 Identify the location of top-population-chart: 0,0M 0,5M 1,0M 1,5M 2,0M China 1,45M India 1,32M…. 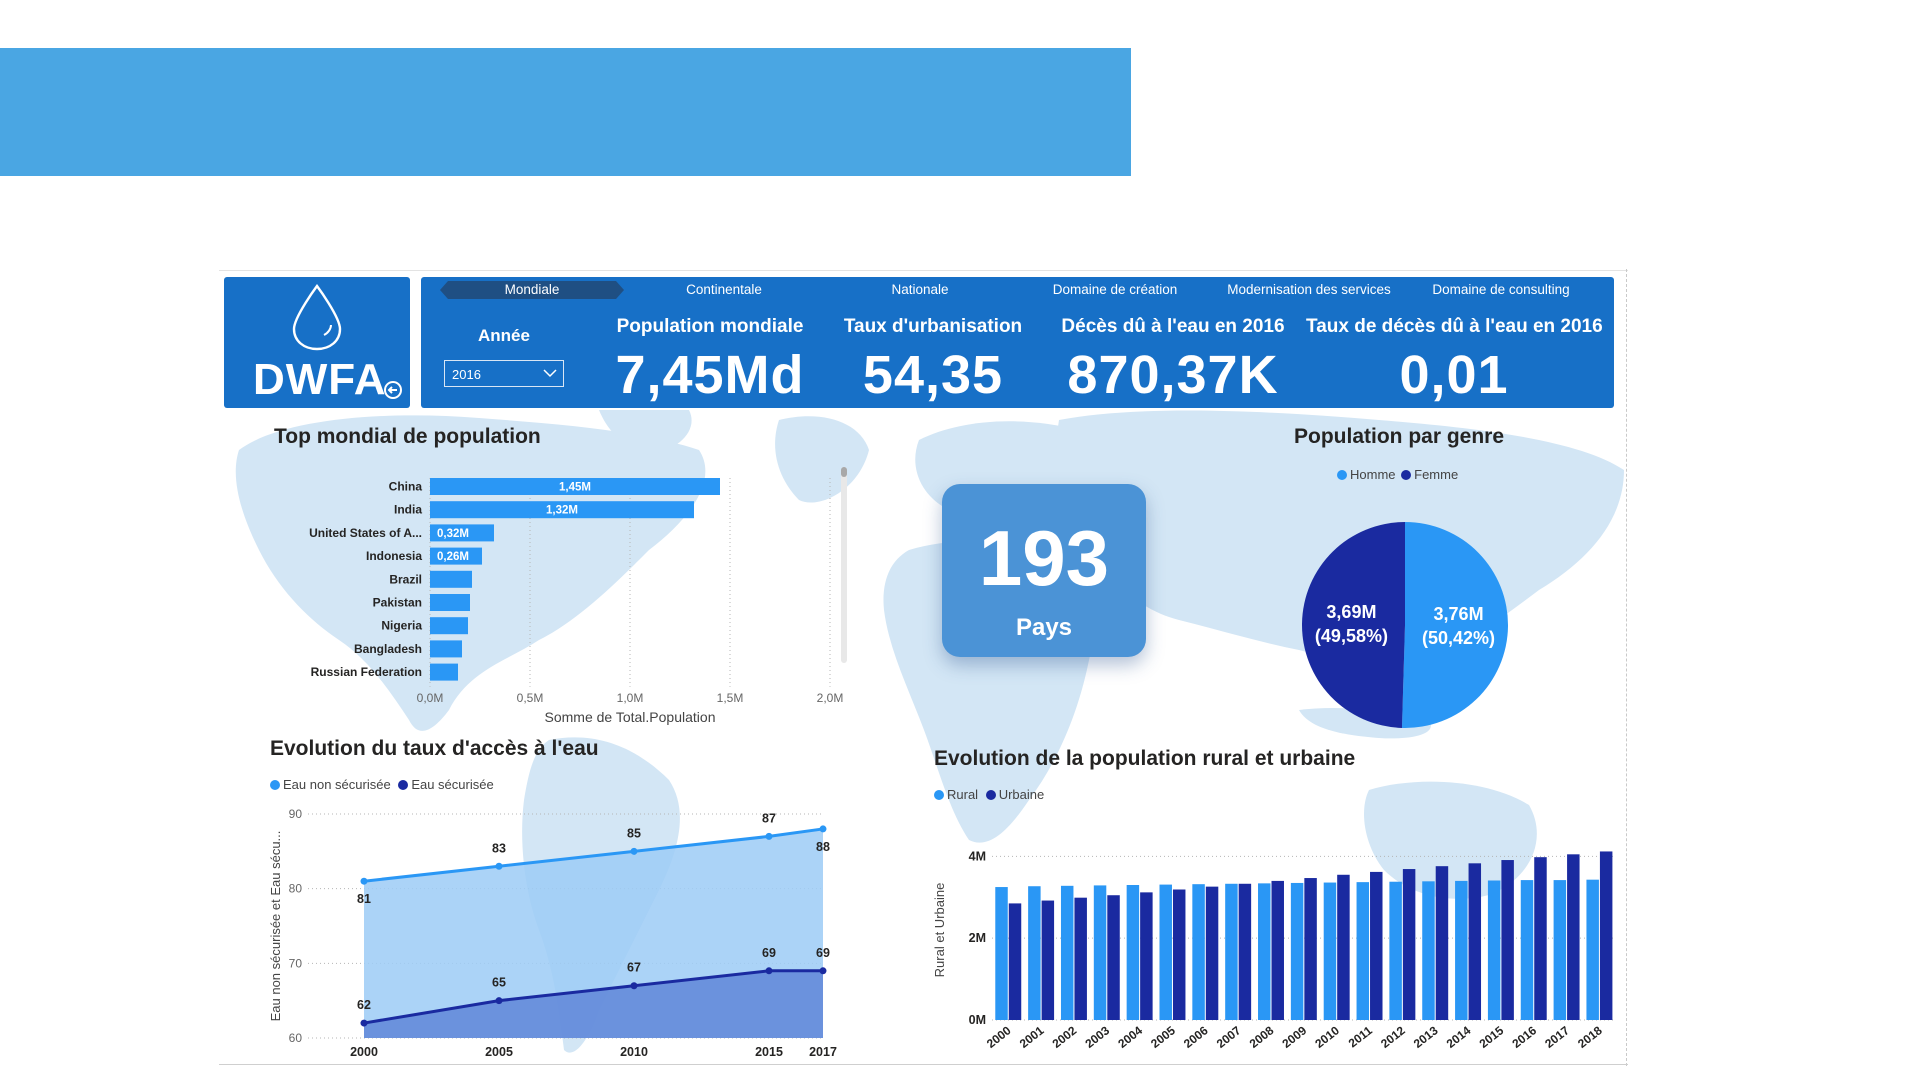
(540, 605).